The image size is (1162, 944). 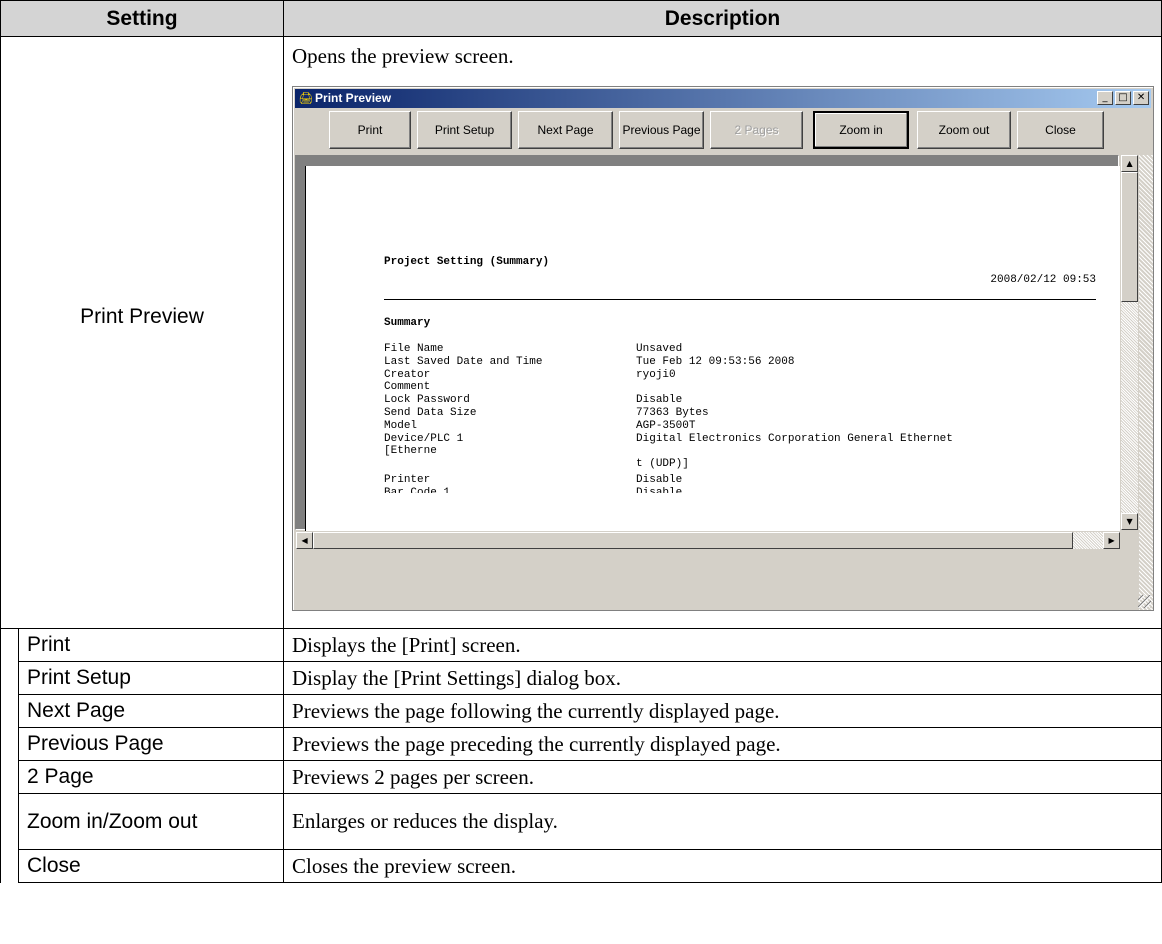 What do you see at coordinates (427, 400) in the screenshot?
I see `row-label: Lock Password` at bounding box center [427, 400].